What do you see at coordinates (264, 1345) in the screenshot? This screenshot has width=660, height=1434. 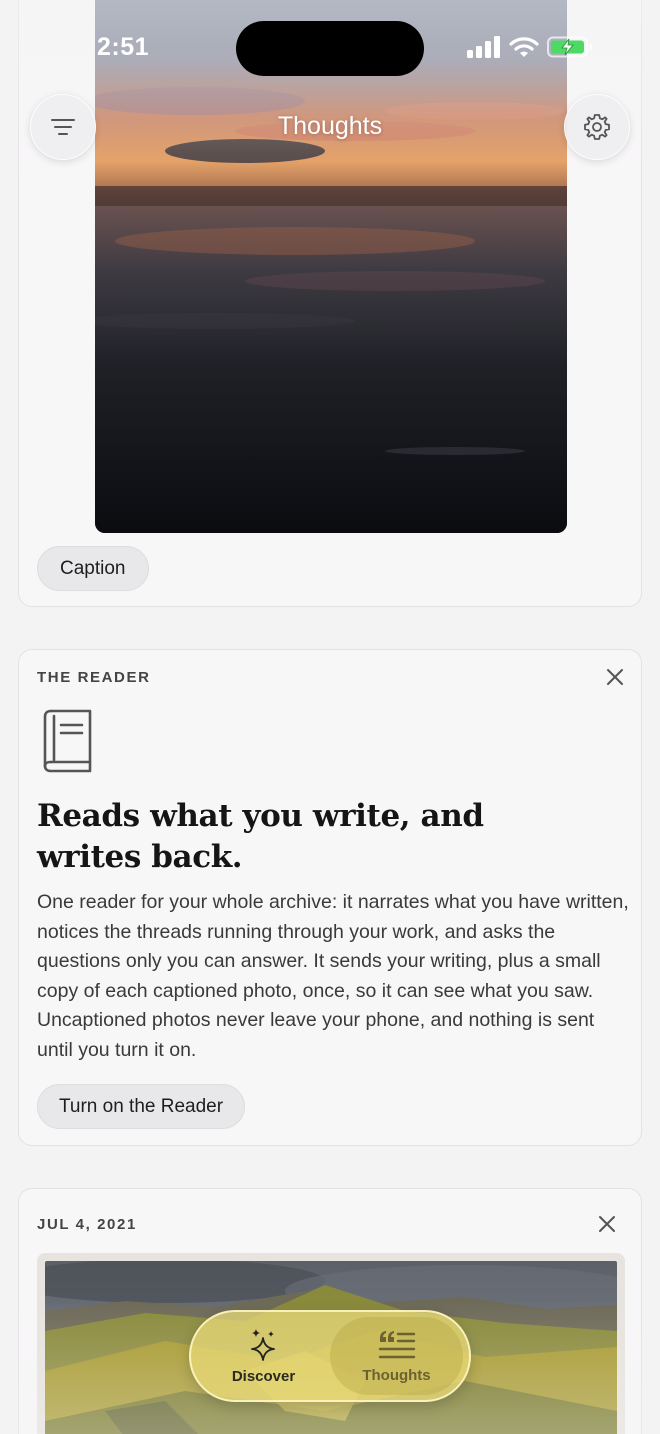 I see `sparkles-icon` at bounding box center [264, 1345].